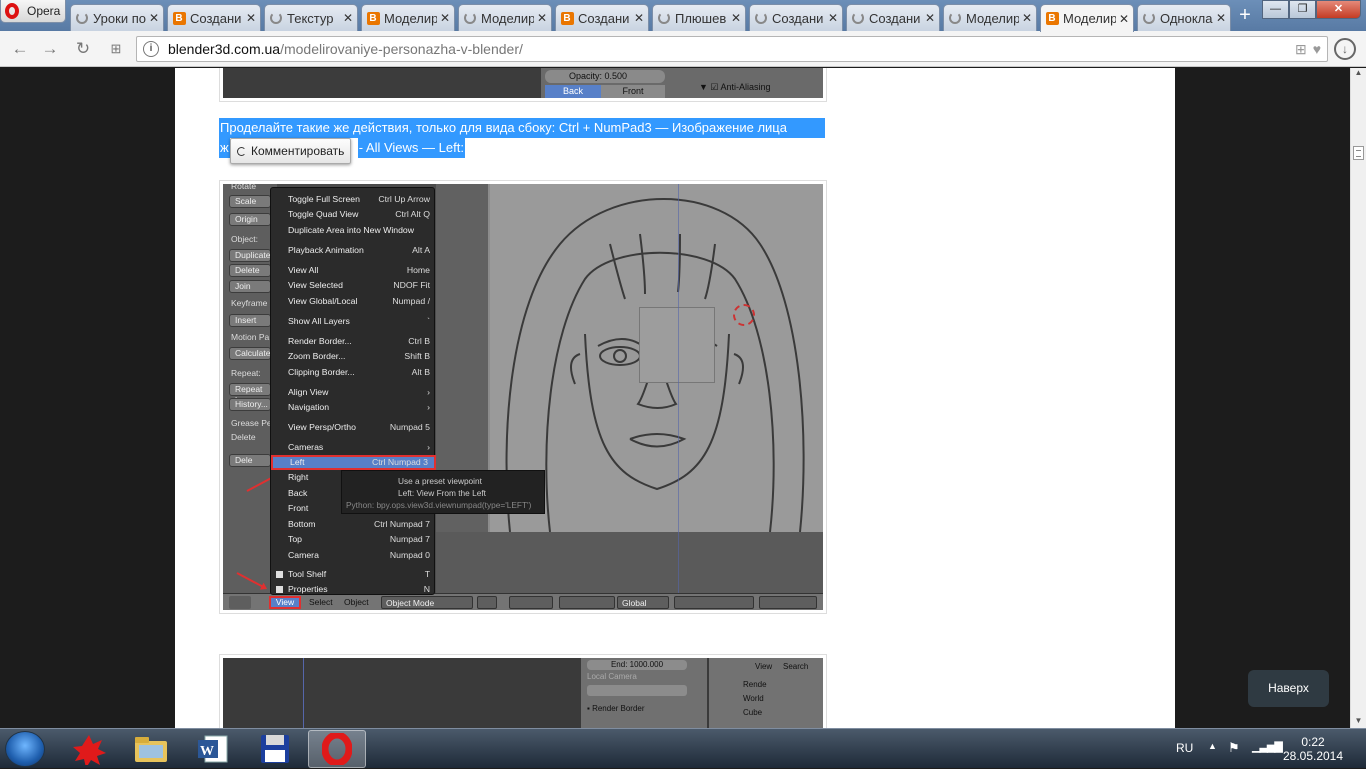  Describe the element at coordinates (353, 214) in the screenshot. I see `view-menu-item: Toggle Quad View Ctrl Alt Q` at that location.